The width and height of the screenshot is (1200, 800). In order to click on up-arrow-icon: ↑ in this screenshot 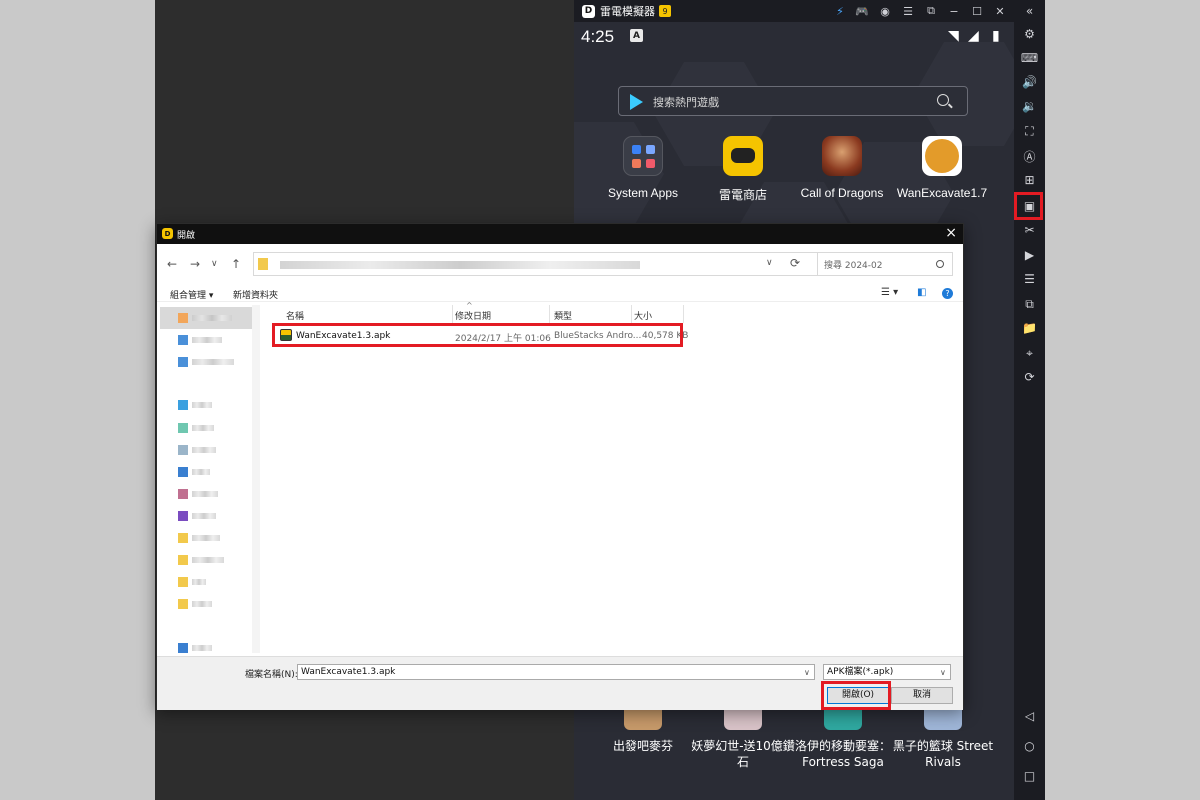, I will do `click(236, 264)`.